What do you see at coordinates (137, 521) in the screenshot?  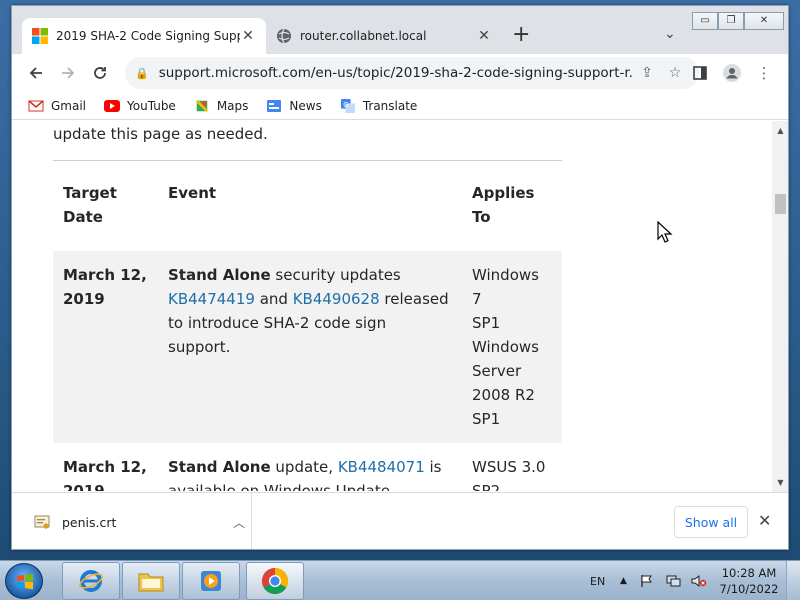 I see `download-item: penis.crt ︿` at bounding box center [137, 521].